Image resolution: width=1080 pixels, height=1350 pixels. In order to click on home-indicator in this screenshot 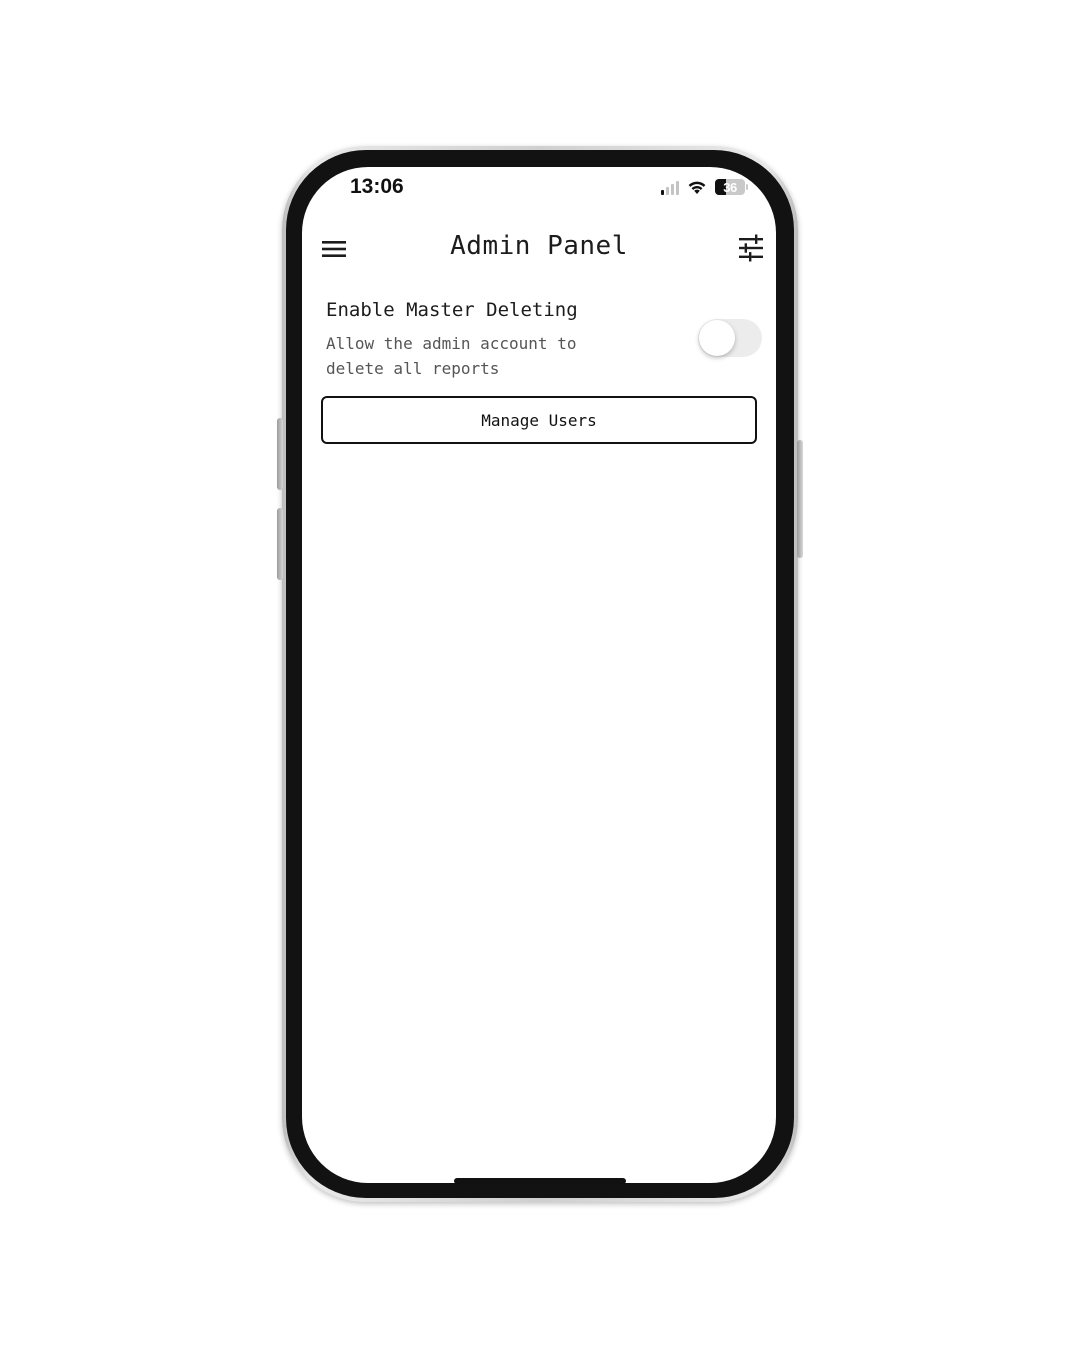, I will do `click(540, 1181)`.